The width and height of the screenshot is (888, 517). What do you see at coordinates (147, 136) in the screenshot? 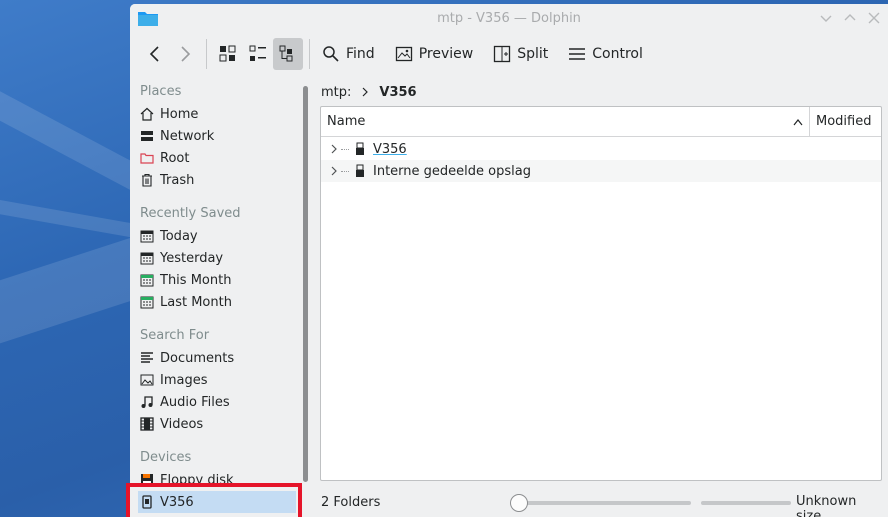
I see `network-icon` at bounding box center [147, 136].